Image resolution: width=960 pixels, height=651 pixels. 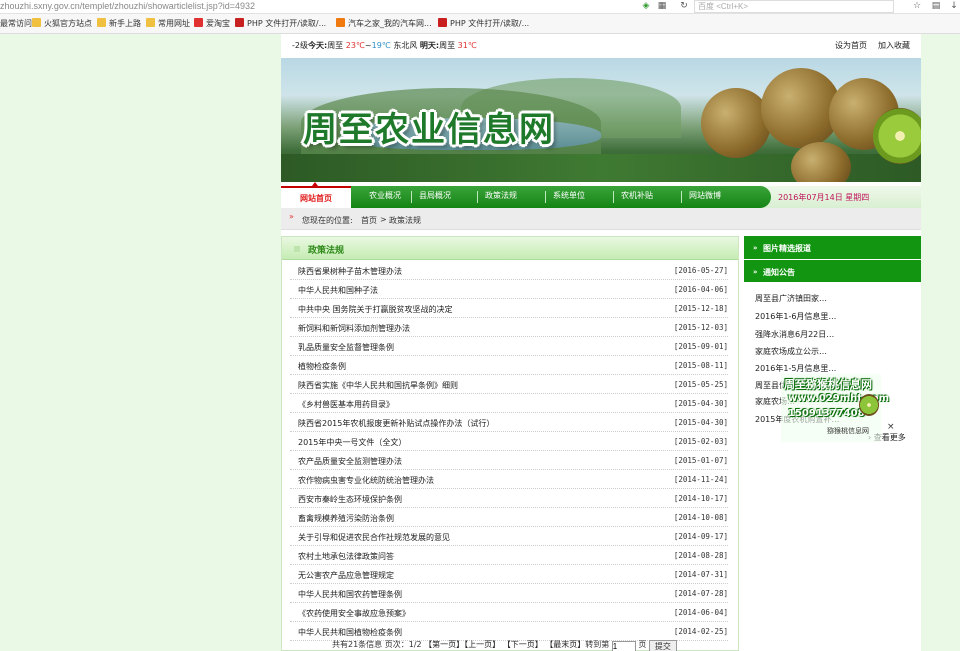 What do you see at coordinates (375, 309) in the screenshot?
I see `article-title-link: 中共中央 国务院关于打赢脱贫攻坚战的决定` at bounding box center [375, 309].